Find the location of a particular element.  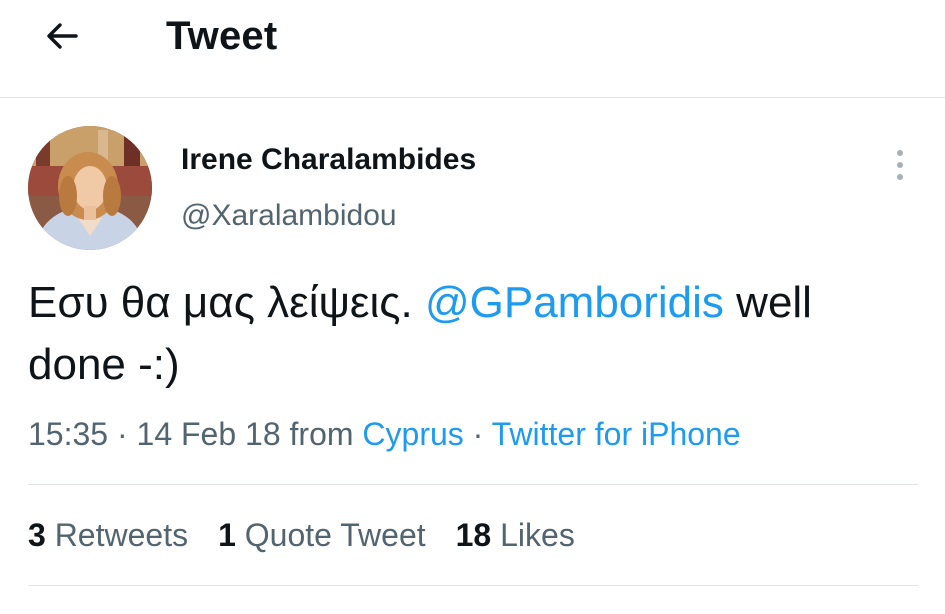

quotes-label: Quote Tweet is located at coordinates (335, 535).